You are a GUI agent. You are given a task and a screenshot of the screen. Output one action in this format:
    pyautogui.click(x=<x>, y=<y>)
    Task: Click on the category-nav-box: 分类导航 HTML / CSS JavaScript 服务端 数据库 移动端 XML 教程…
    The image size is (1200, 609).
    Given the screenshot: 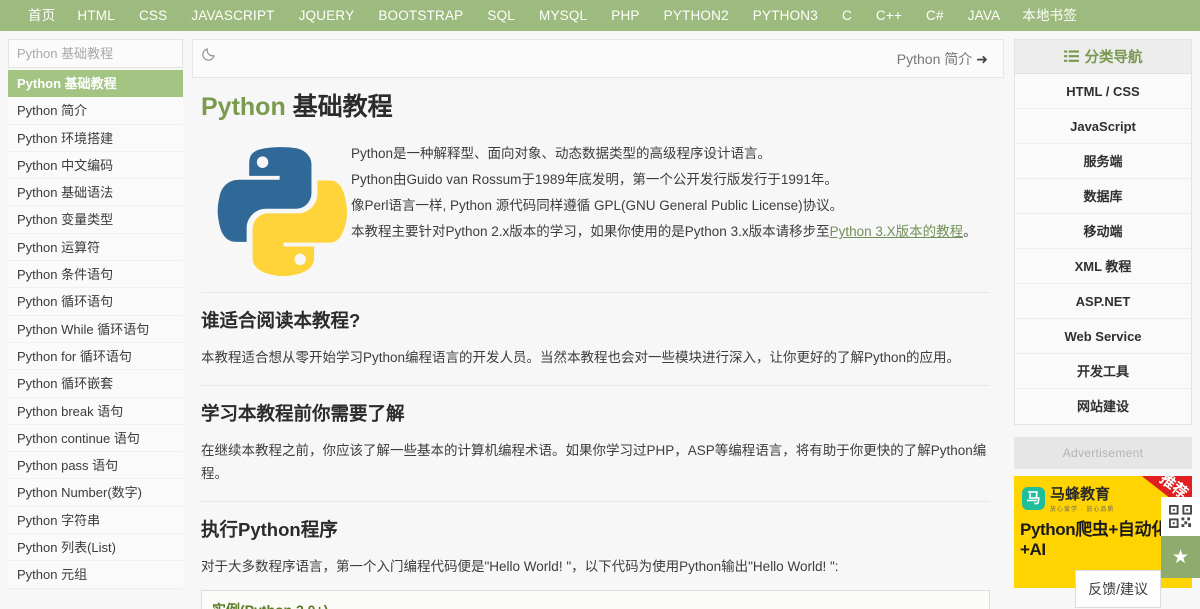 What is the action you would take?
    pyautogui.click(x=1103, y=232)
    